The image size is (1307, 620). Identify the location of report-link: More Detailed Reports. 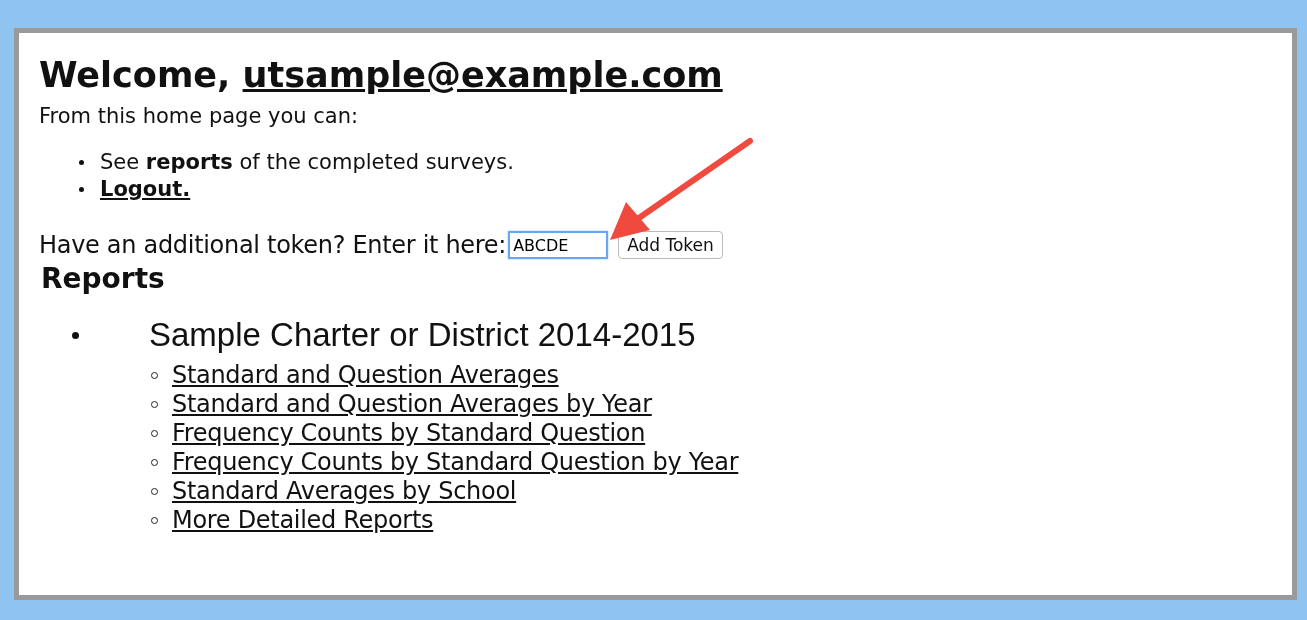
(303, 520).